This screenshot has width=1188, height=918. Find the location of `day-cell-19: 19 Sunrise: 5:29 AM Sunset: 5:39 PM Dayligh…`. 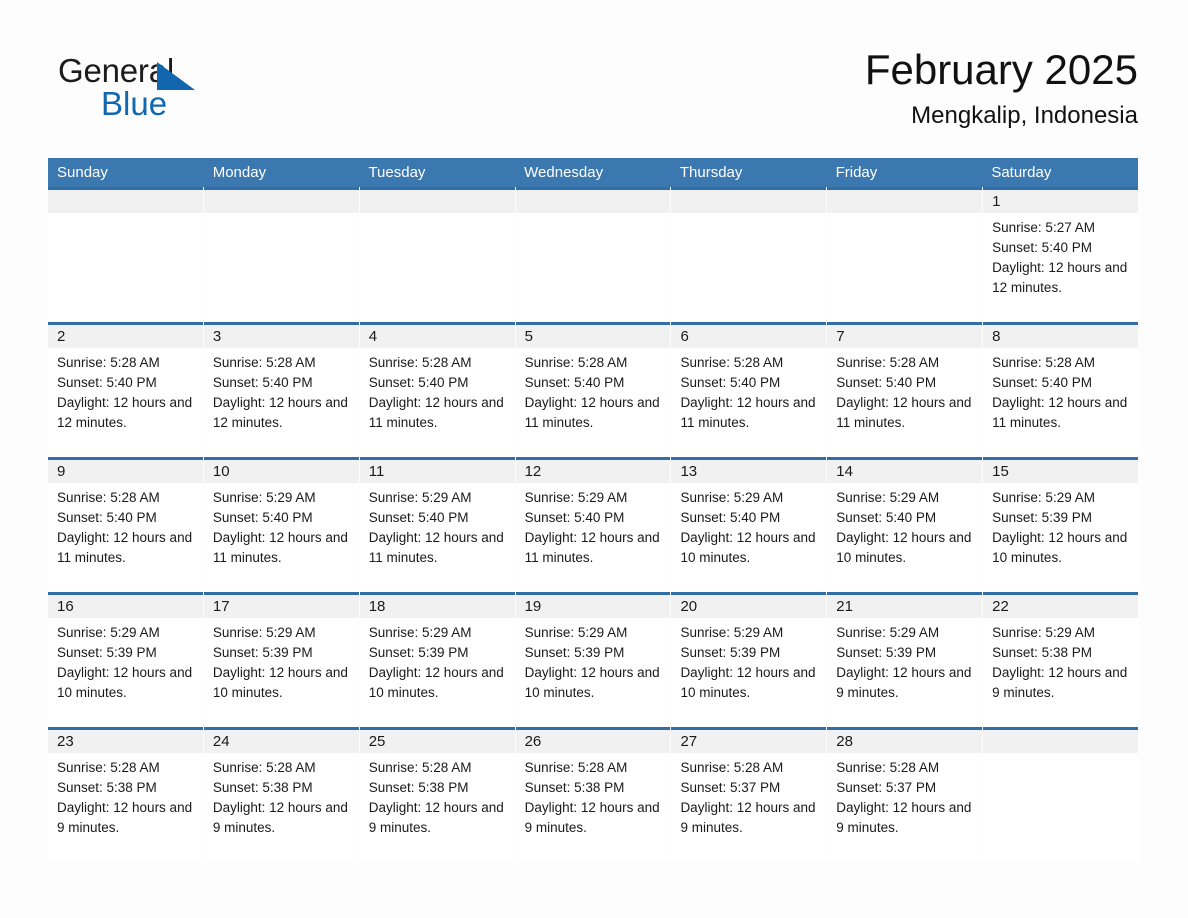

day-cell-19: 19 Sunrise: 5:29 AM Sunset: 5:39 PM Dayligh… is located at coordinates (593, 659).